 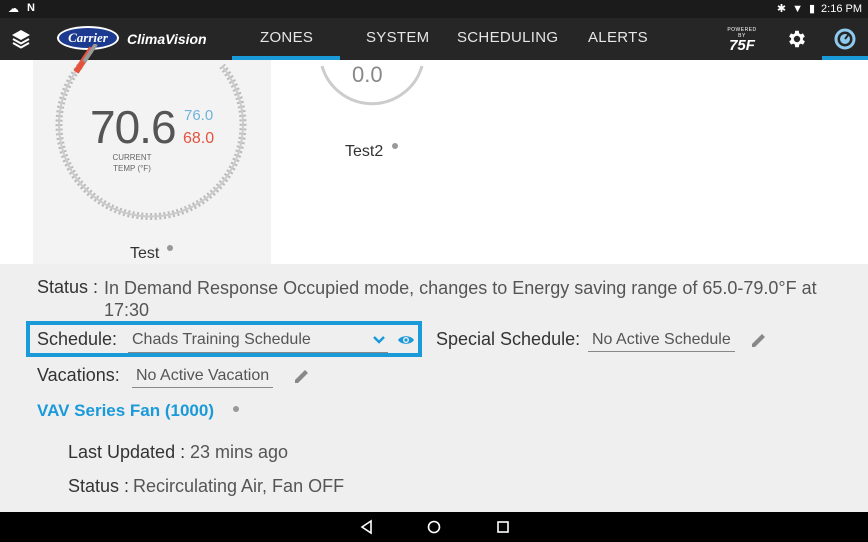 What do you see at coordinates (199, 115) in the screenshot?
I see `cooling-setpoint: 76.0` at bounding box center [199, 115].